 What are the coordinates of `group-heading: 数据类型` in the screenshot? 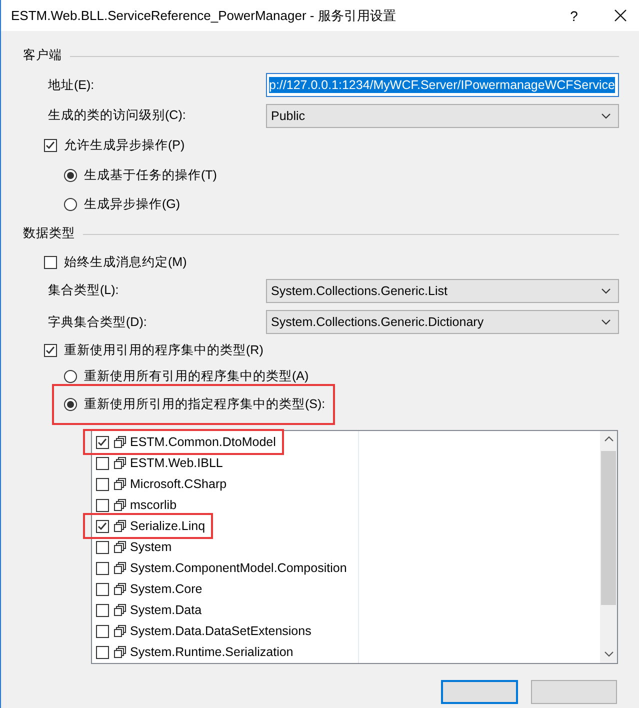 It's located at (49, 233).